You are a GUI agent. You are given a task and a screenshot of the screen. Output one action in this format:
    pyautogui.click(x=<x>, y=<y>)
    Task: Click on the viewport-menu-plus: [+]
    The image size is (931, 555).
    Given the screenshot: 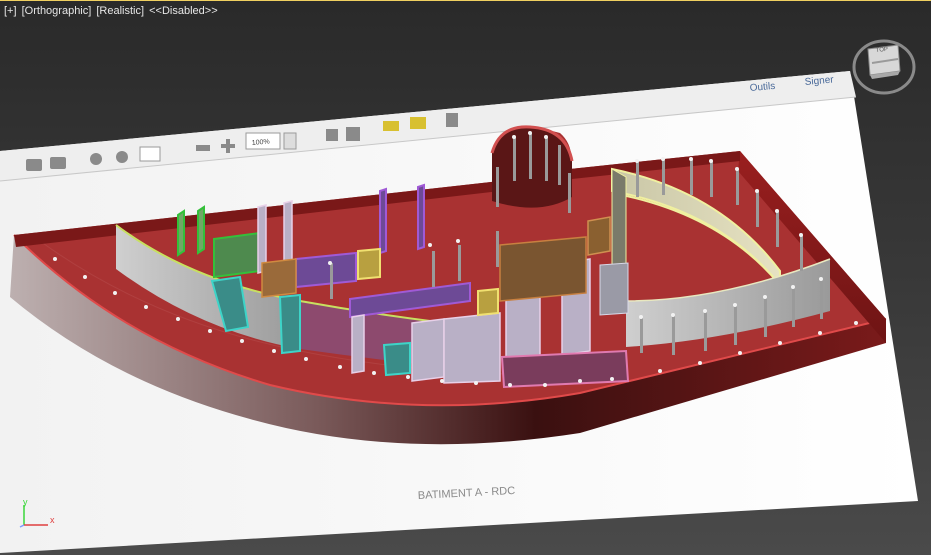 What is the action you would take?
    pyautogui.click(x=10, y=11)
    